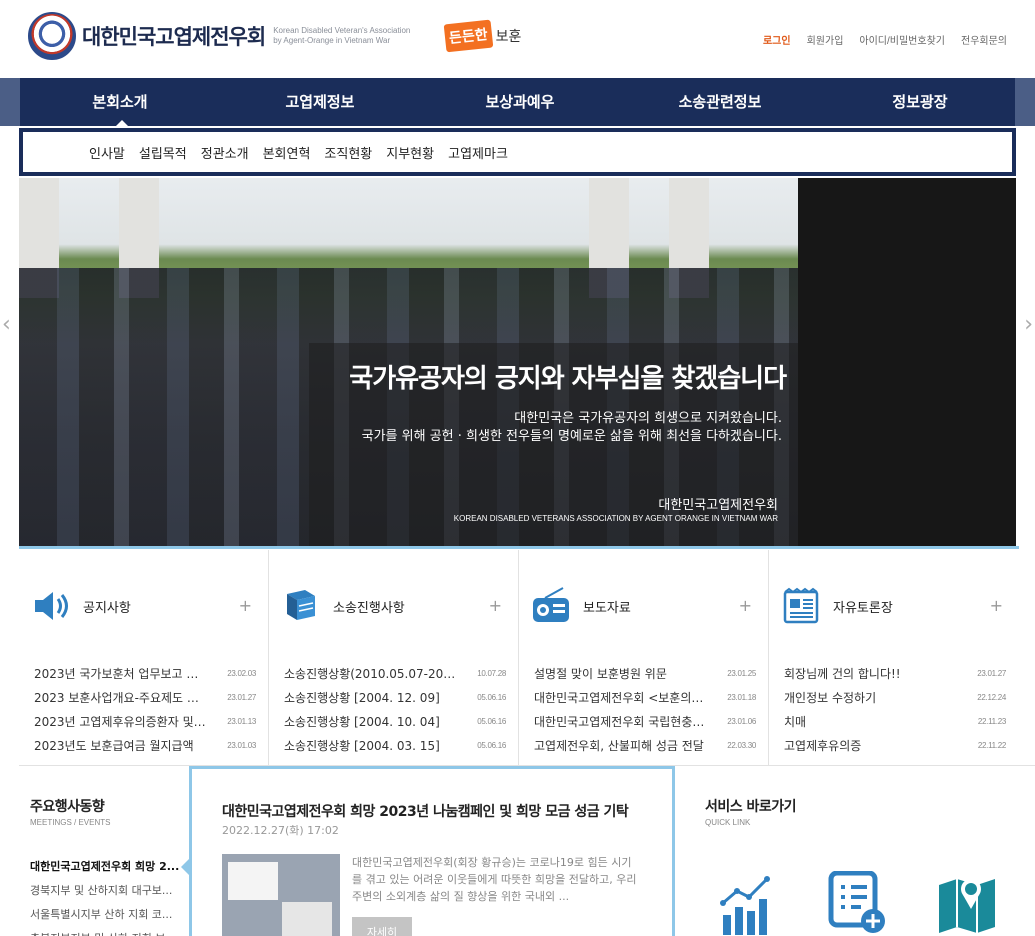  Describe the element at coordinates (410, 152) in the screenshot. I see `subnav-item-branches: 지부현황` at that location.